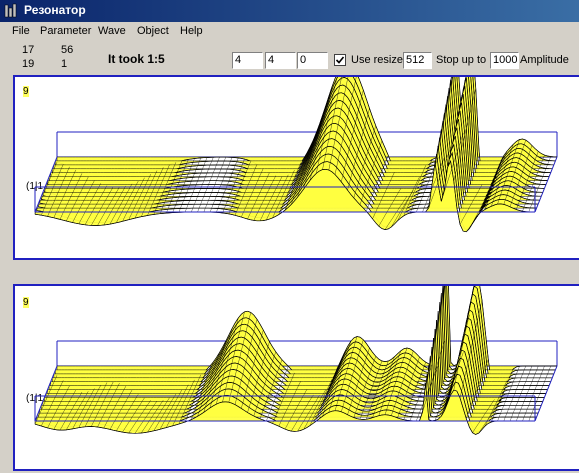  What do you see at coordinates (544, 60) in the screenshot?
I see `amplitude-label: Amplitude` at bounding box center [544, 60].